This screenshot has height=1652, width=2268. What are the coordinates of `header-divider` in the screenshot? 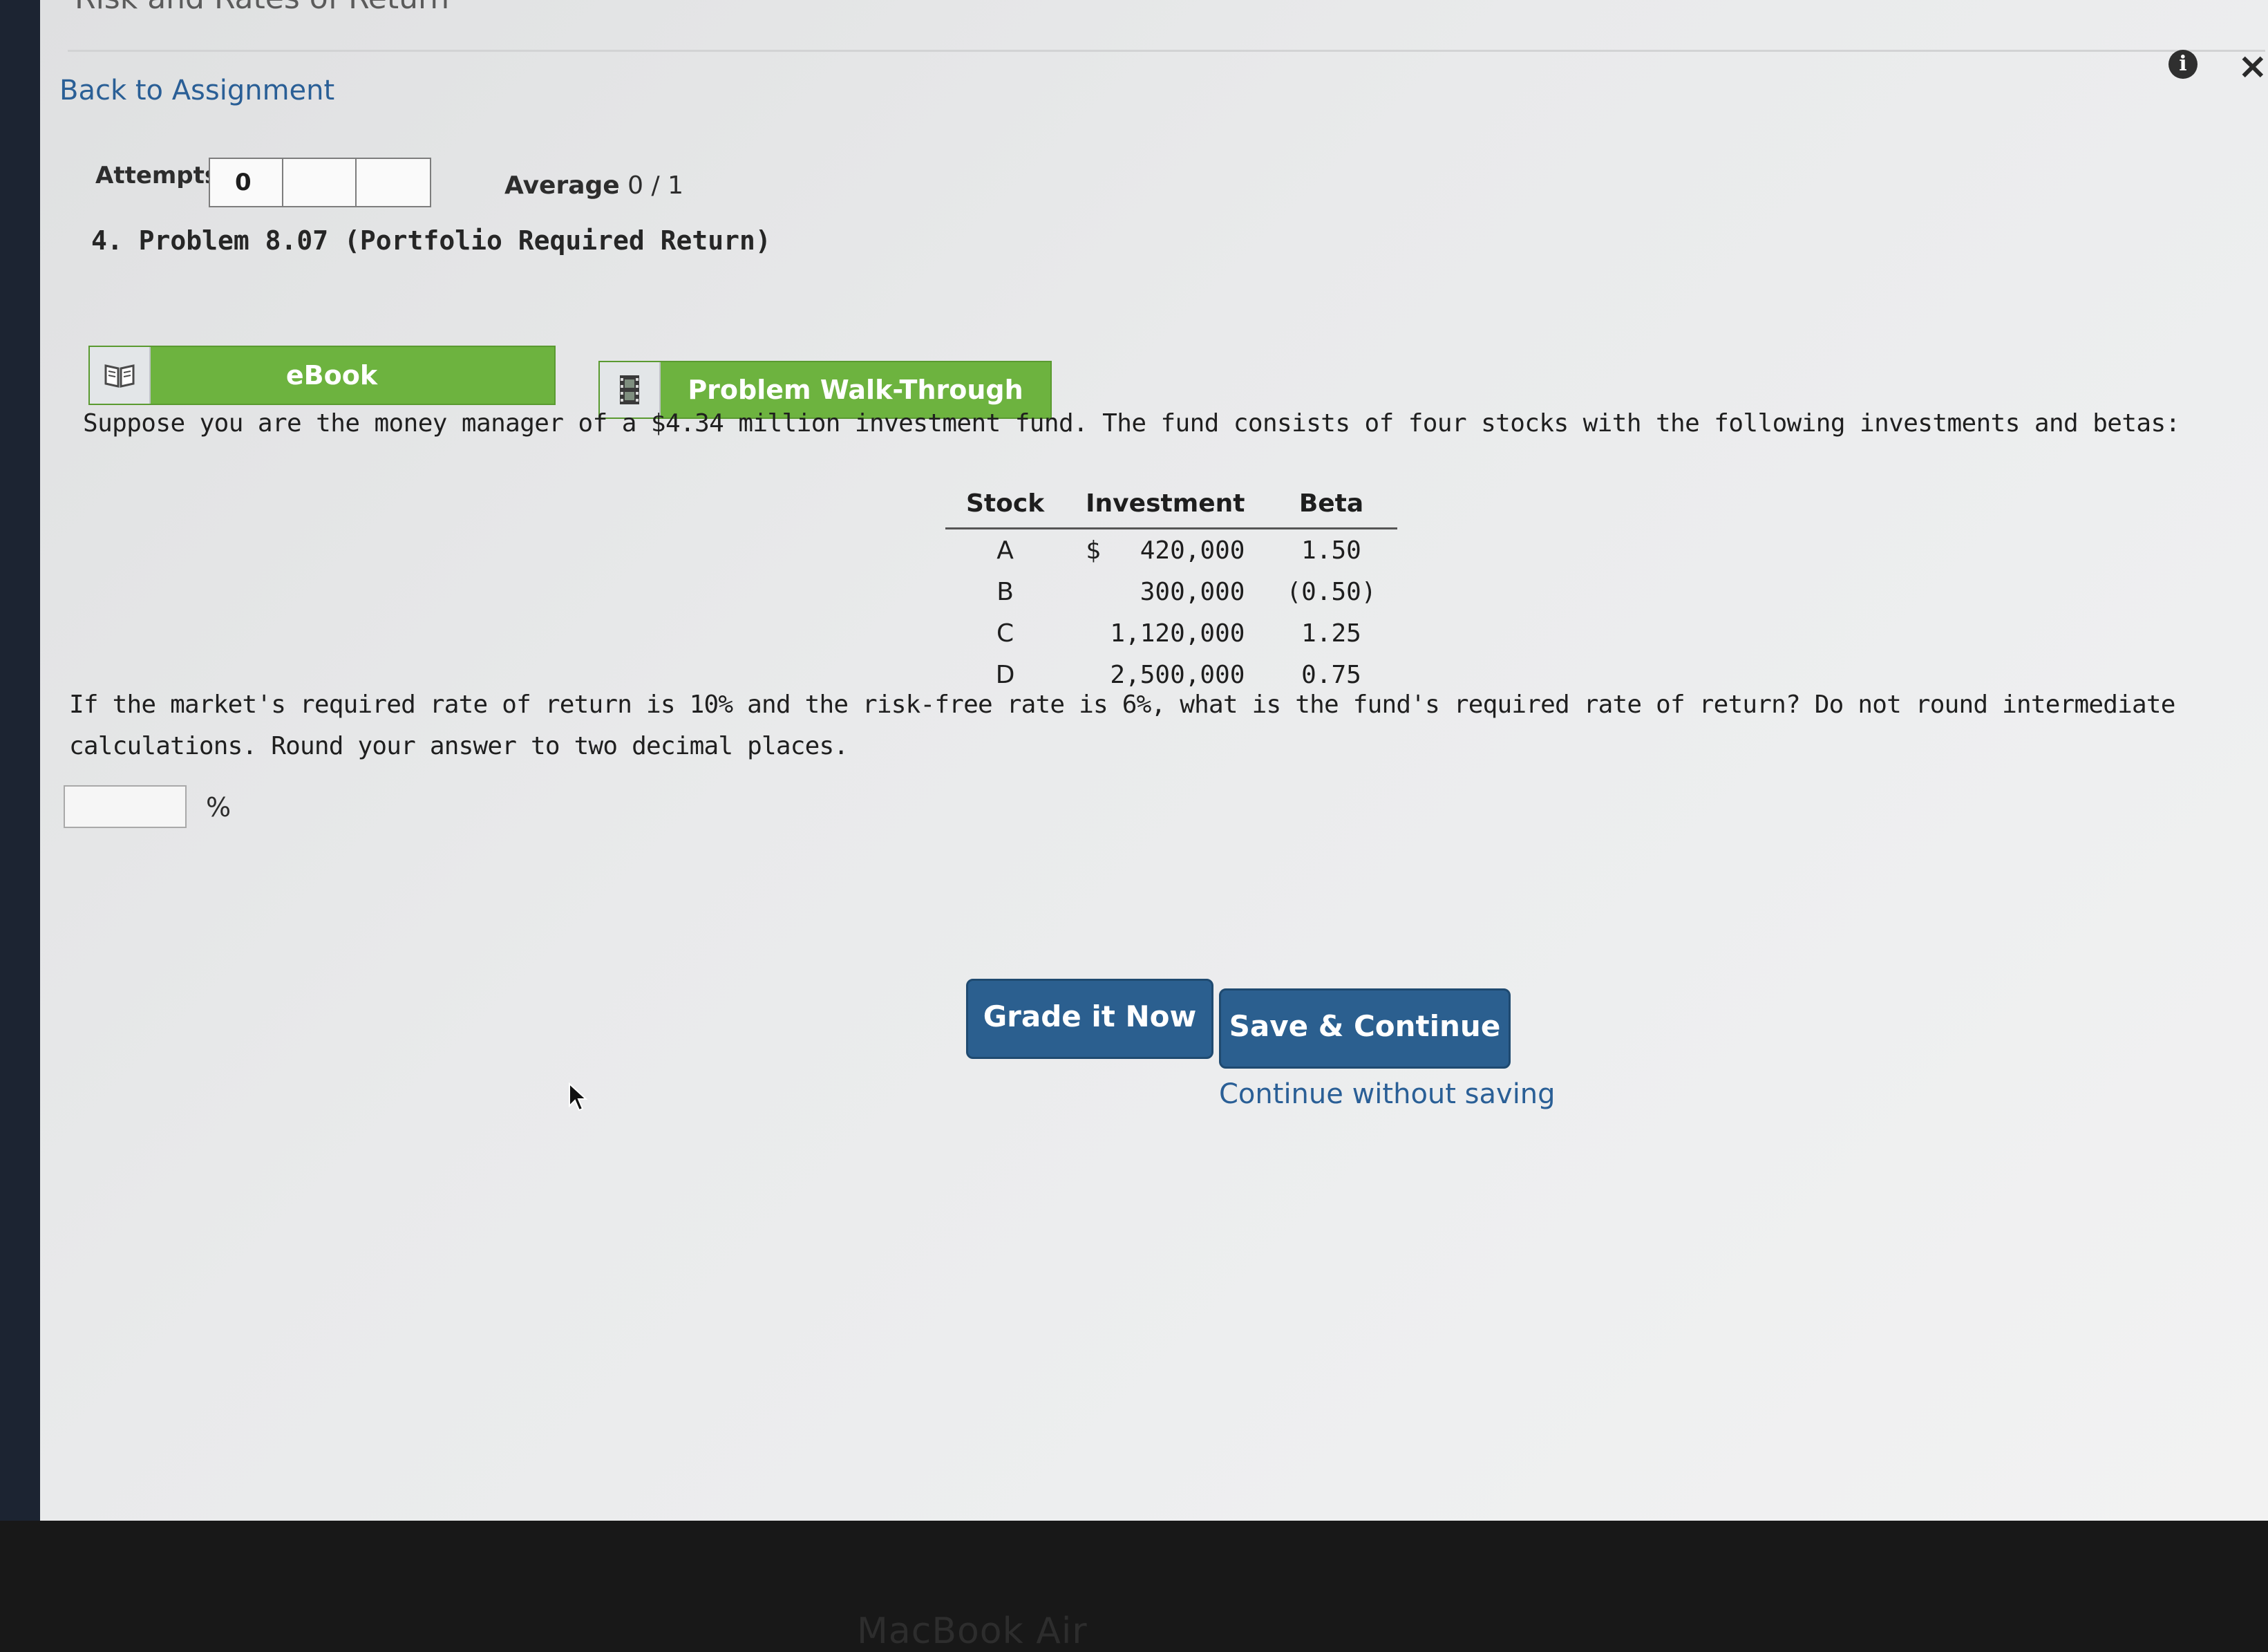 It's located at (1166, 51).